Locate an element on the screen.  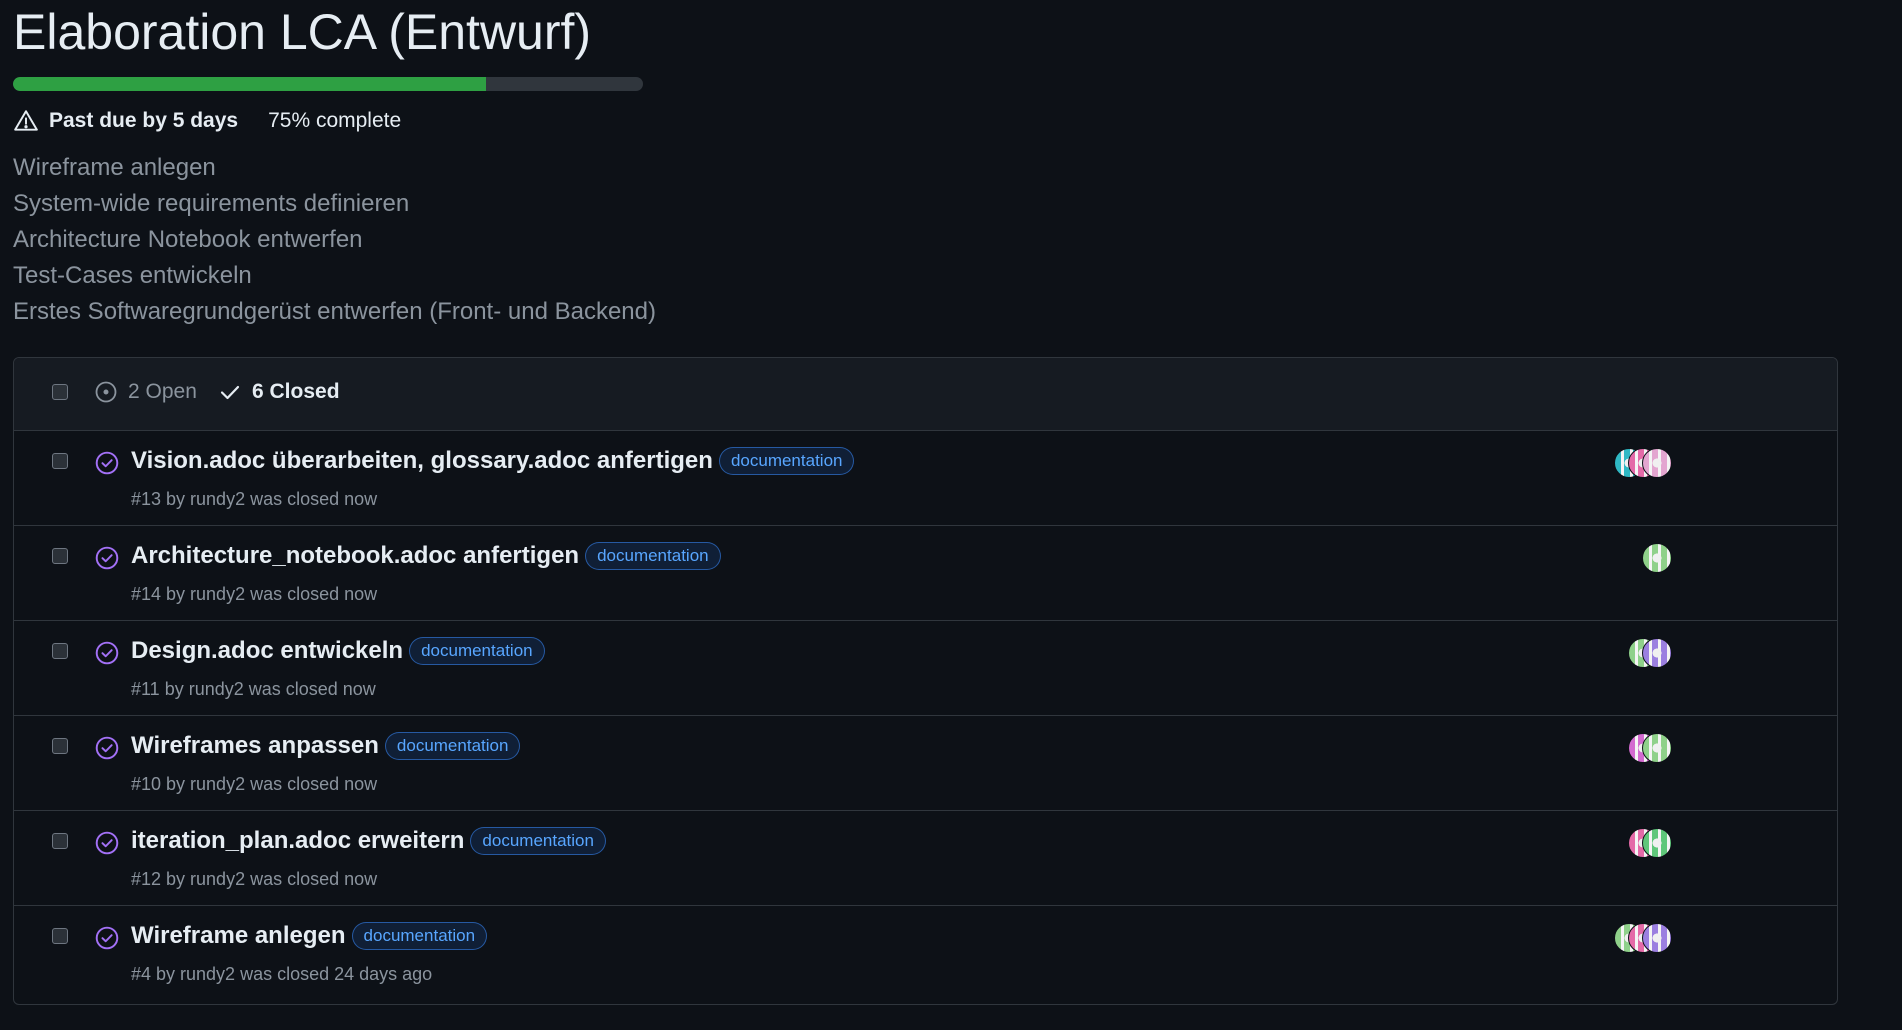
closed-issues-label: 6 Closed is located at coordinates (296, 391).